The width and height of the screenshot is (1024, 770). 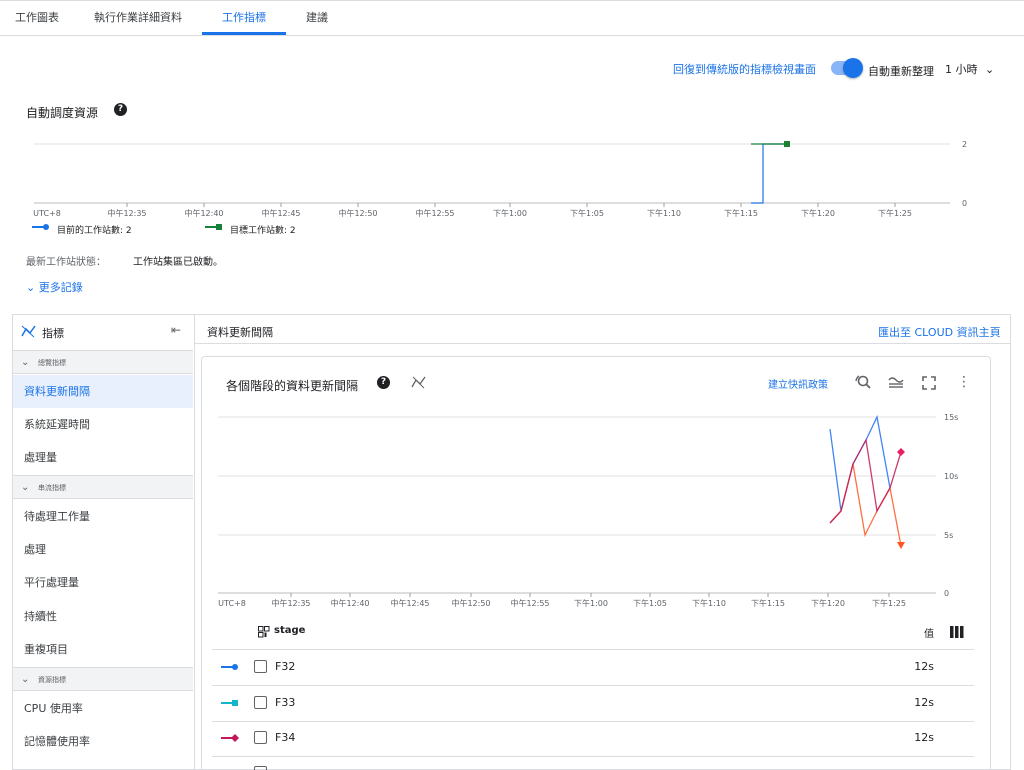 I want to click on y-tick-label: 15s, so click(x=951, y=417).